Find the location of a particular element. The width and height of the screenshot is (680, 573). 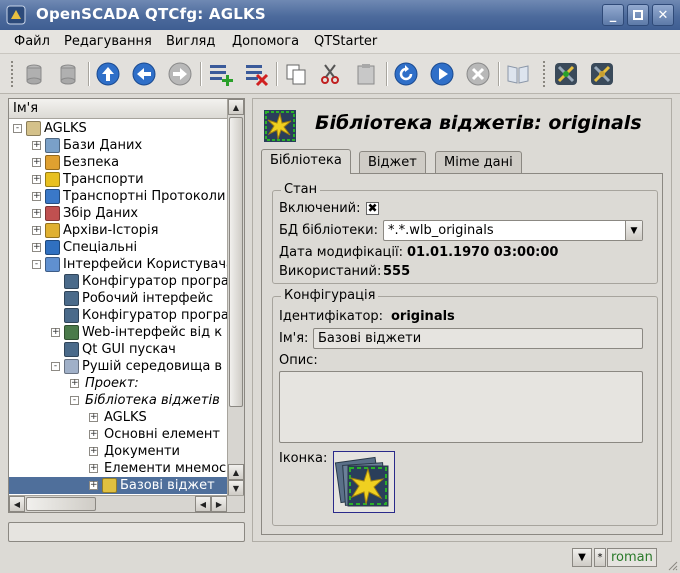

enabled-checkbox: ✖ is located at coordinates (372, 208).